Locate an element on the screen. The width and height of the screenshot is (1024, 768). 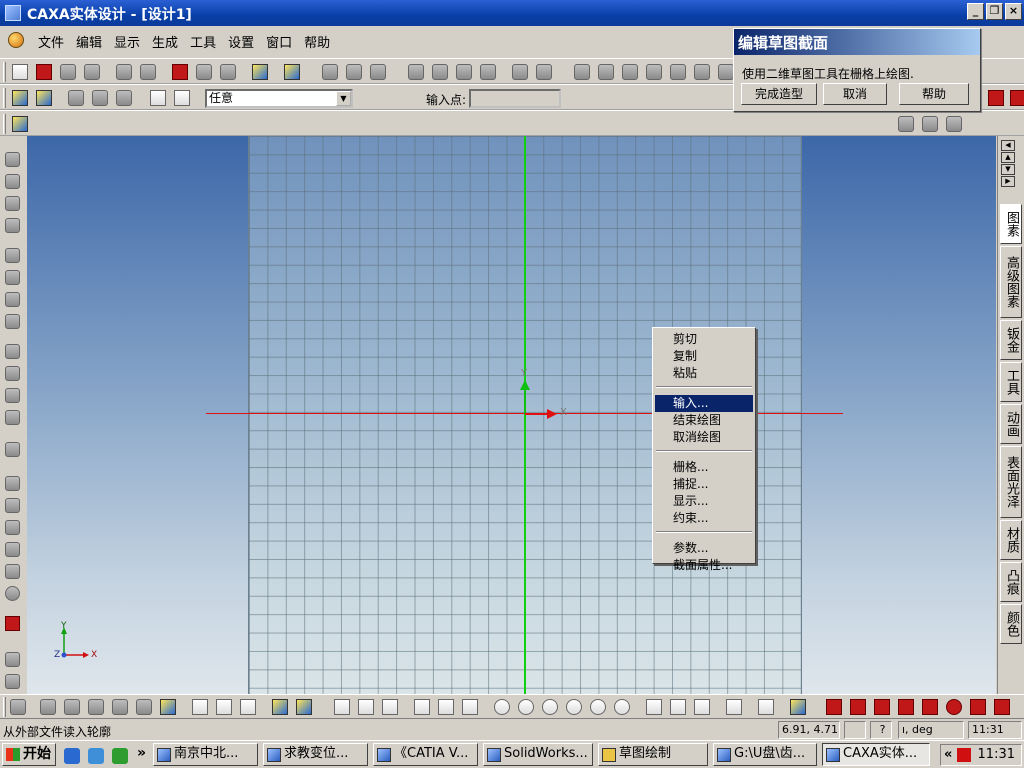
input-point-field is located at coordinates (515, 98).